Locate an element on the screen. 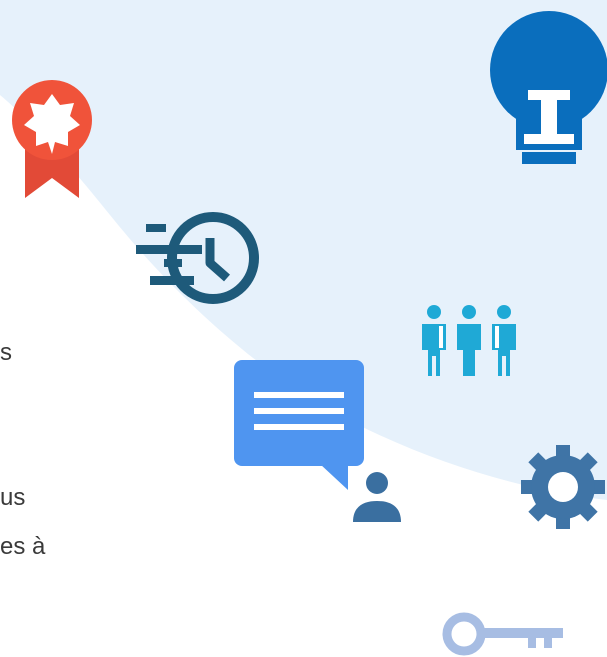 The height and width of the screenshot is (657, 607). chat-message-icon is located at coordinates (299, 425).